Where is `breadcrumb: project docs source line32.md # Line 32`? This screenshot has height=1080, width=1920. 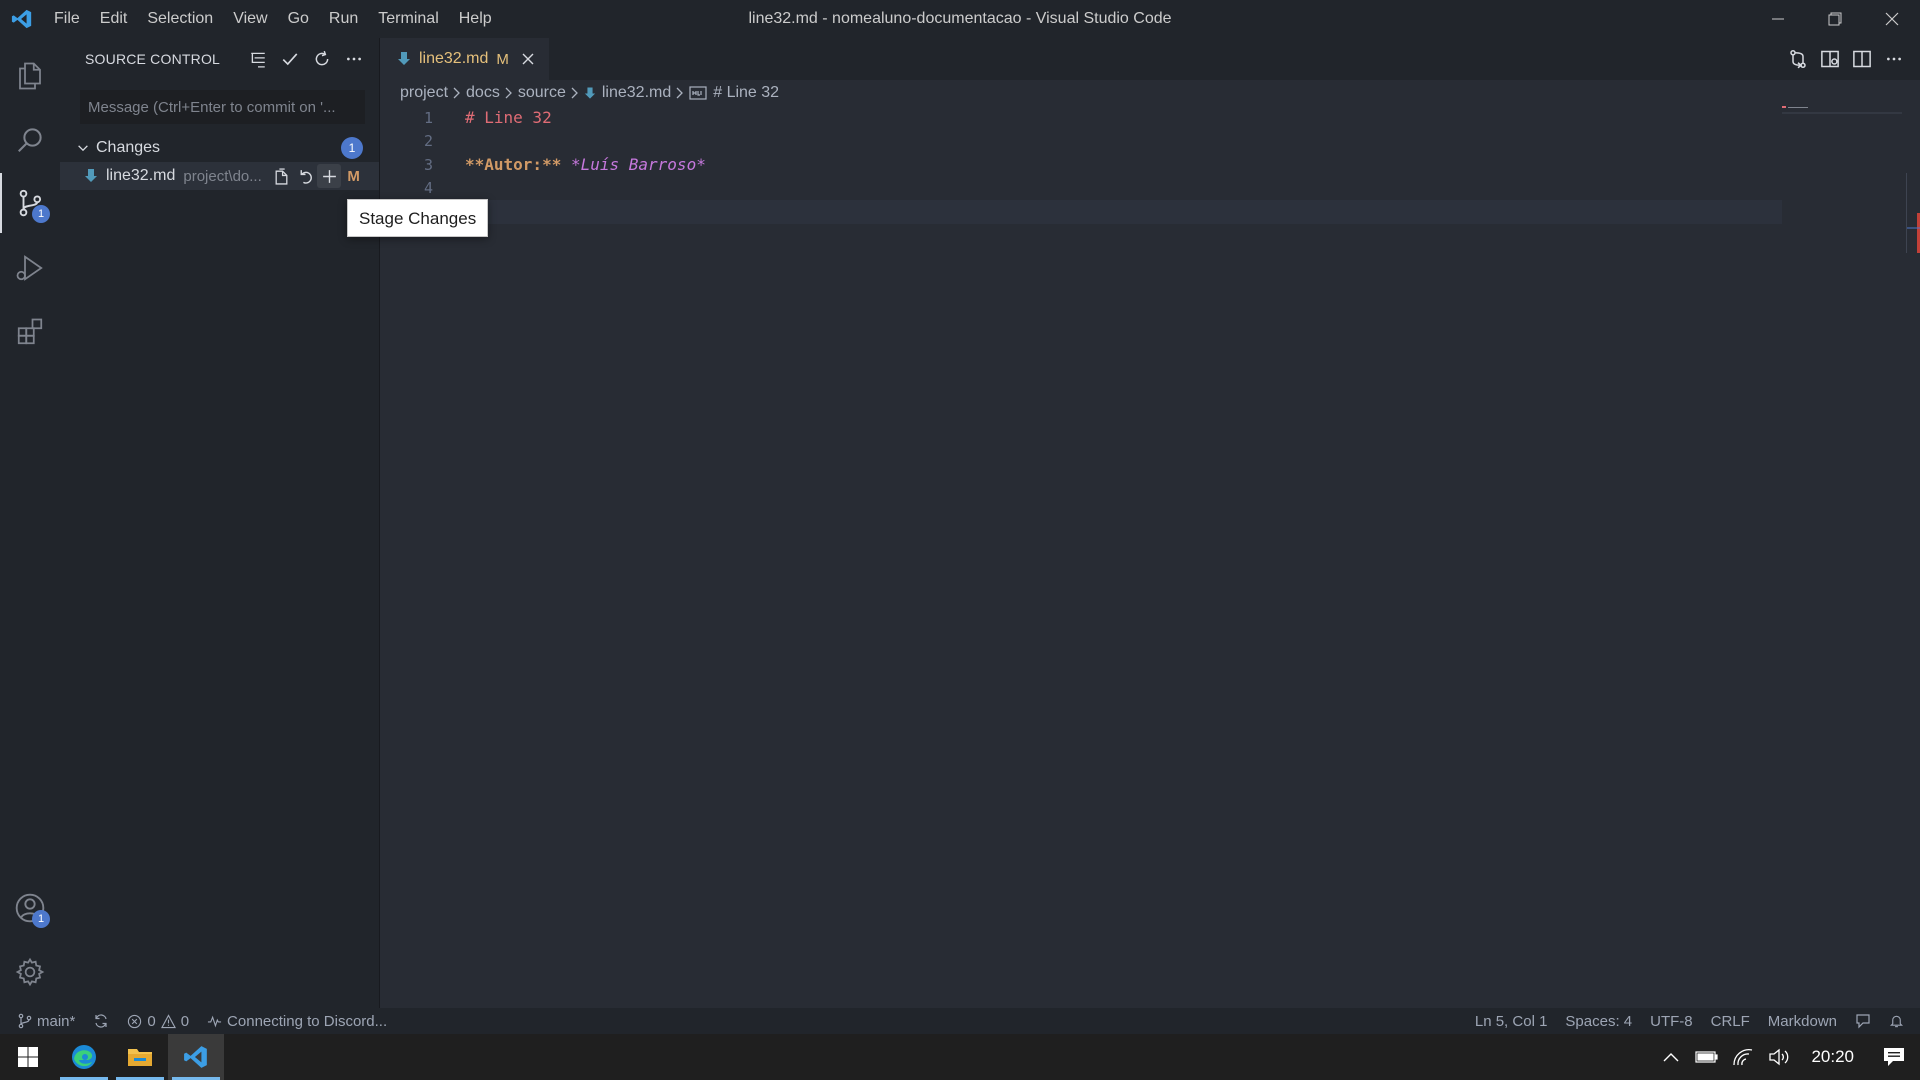 breadcrumb: project docs source line32.md # Line 32 is located at coordinates (1150, 93).